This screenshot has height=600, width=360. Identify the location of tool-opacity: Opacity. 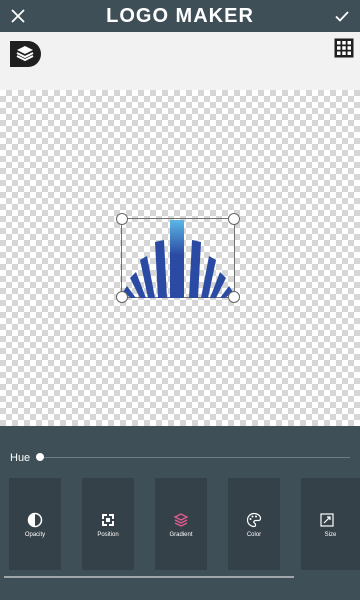
(35, 524).